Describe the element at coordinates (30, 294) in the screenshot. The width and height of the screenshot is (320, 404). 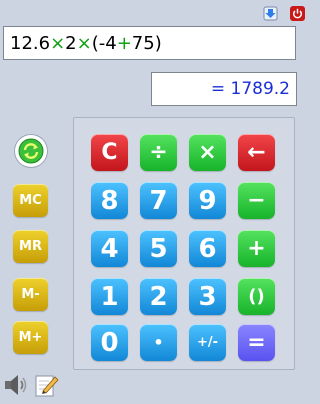
I see `memory-subtract-button: M-` at that location.